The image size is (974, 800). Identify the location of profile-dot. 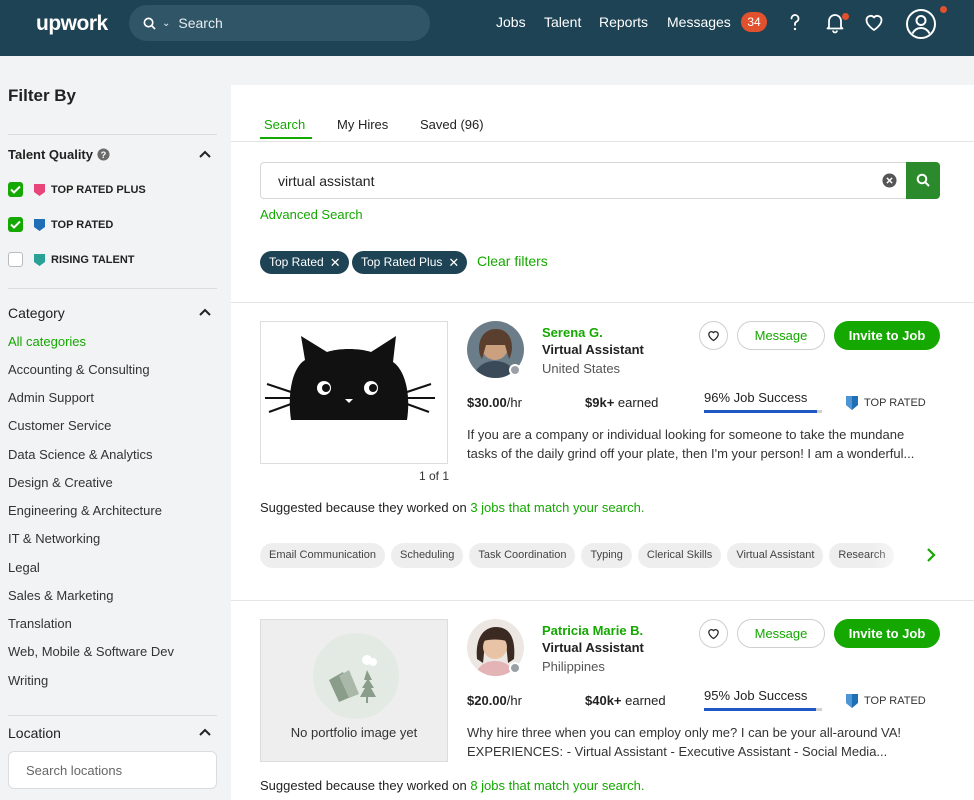
(943, 9).